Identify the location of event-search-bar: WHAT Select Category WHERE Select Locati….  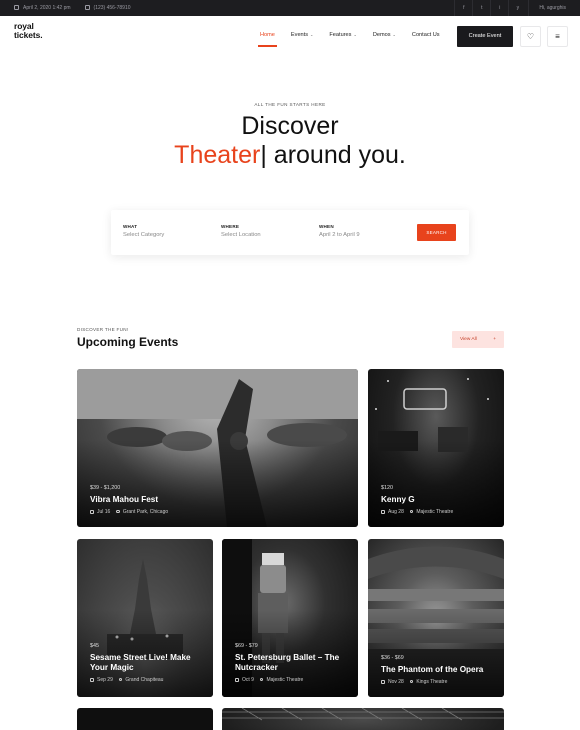
(290, 232).